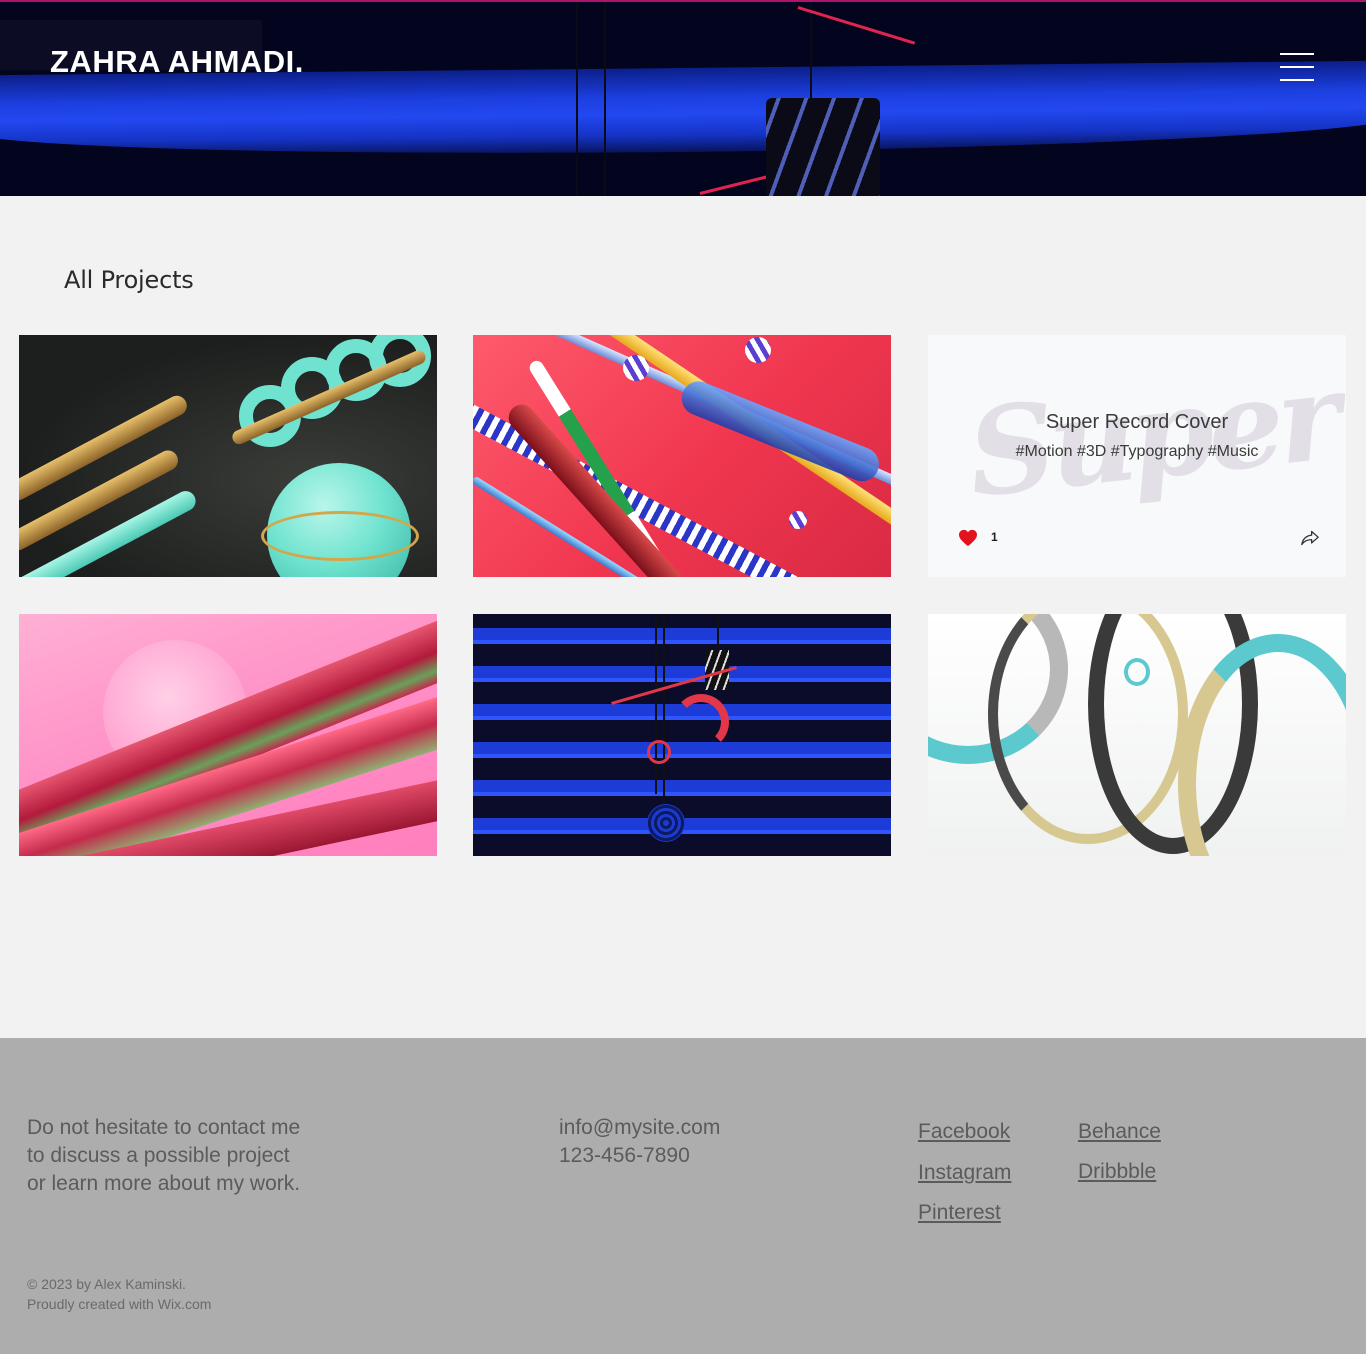  Describe the element at coordinates (659, 752) in the screenshot. I see `red-ring` at that location.